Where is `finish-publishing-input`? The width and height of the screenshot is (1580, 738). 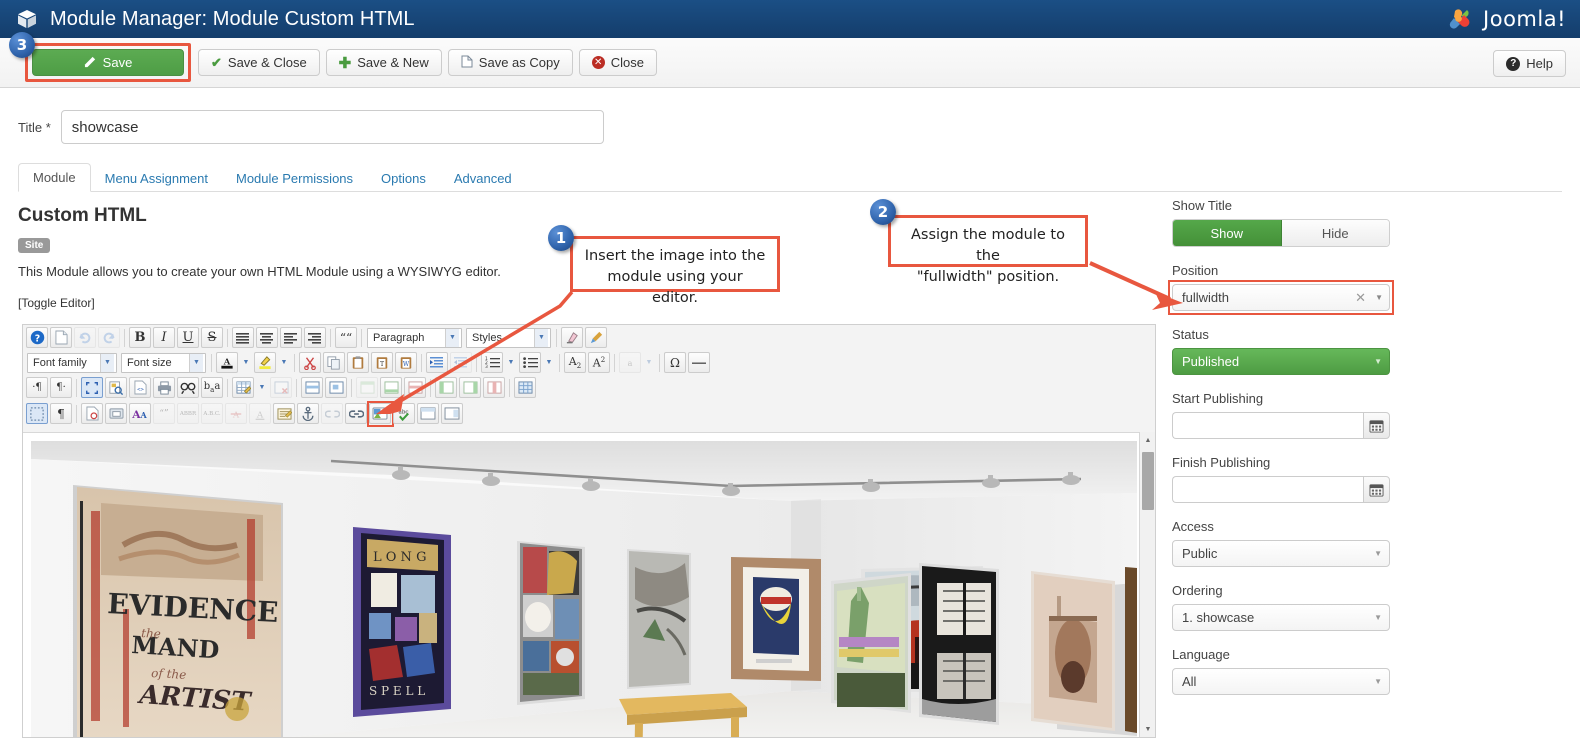
finish-publishing-input is located at coordinates (1267, 489).